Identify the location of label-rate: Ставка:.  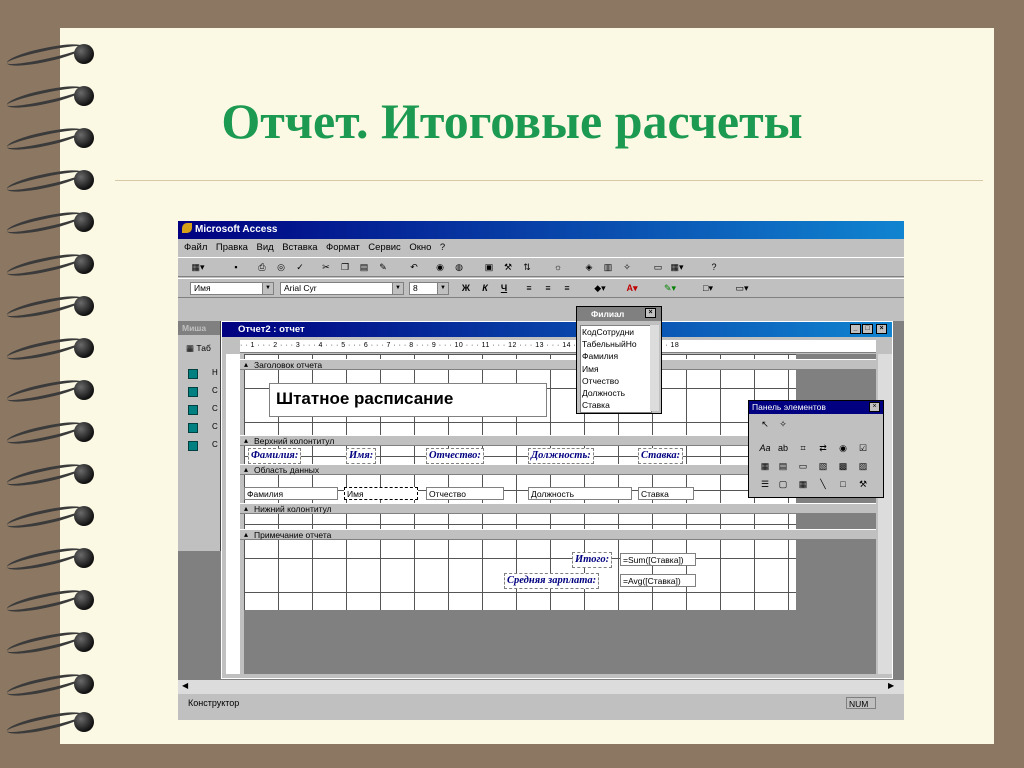
(661, 456).